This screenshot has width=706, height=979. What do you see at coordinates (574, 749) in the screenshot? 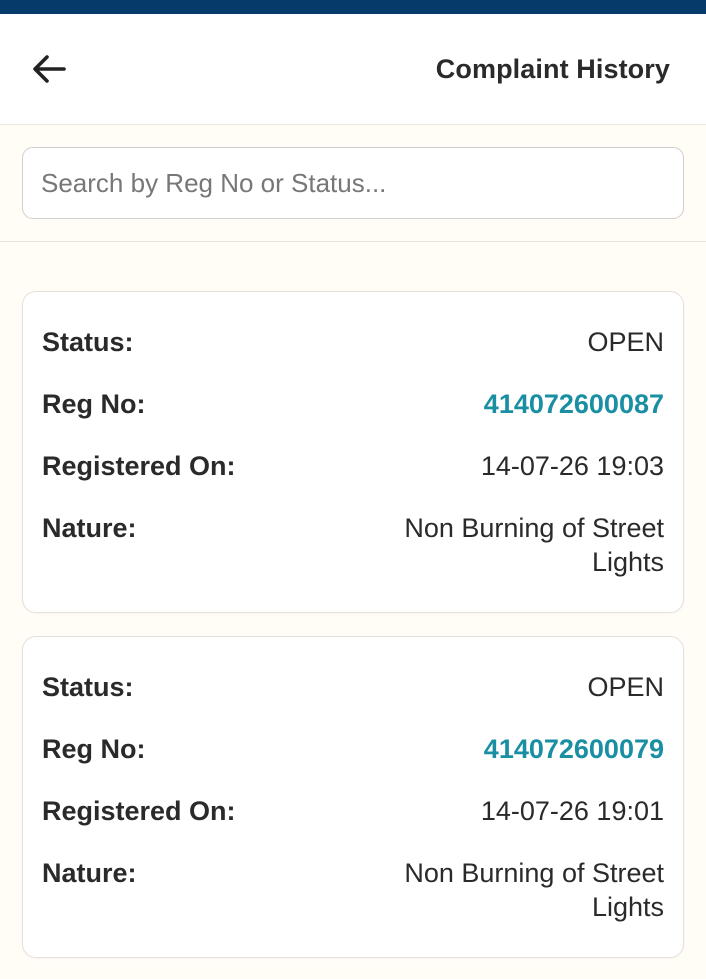
I see `reg-no-link: 414072600079` at bounding box center [574, 749].